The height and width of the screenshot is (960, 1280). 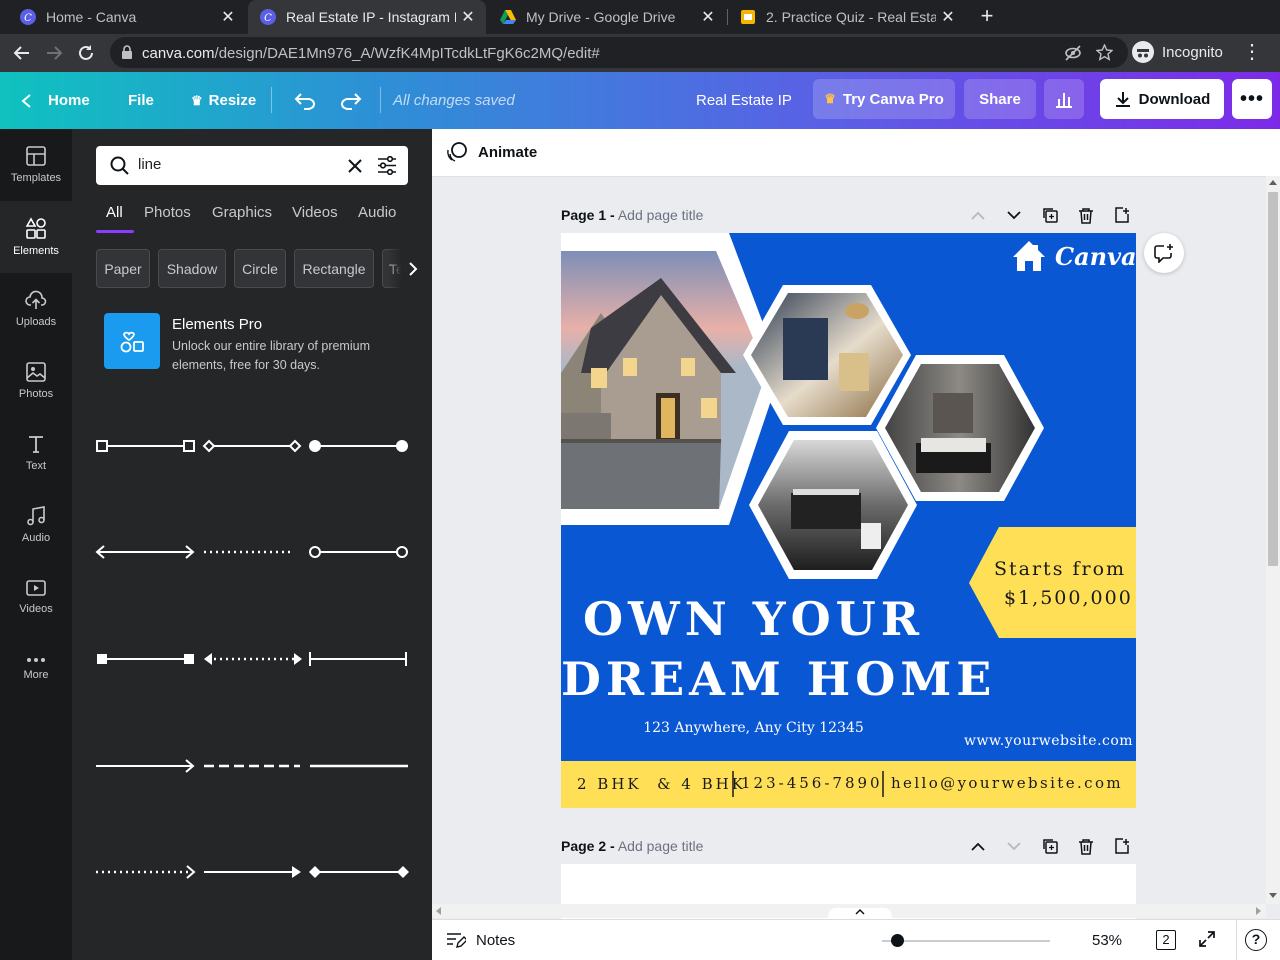 I want to click on brand-logo-text: Canva, so click(x=1095, y=256).